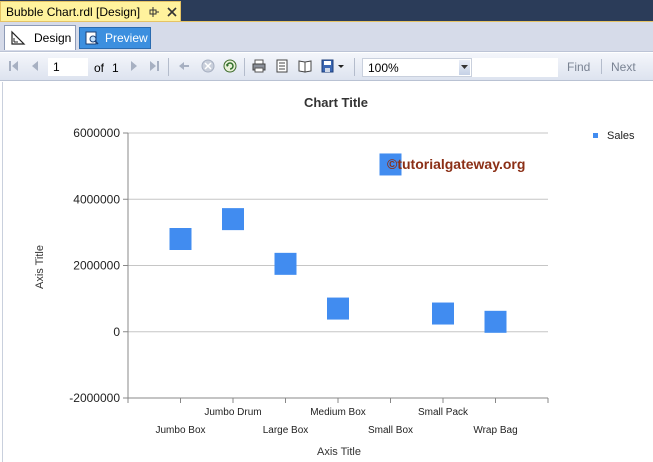  Describe the element at coordinates (578, 67) in the screenshot. I see `find-button: Find` at that location.